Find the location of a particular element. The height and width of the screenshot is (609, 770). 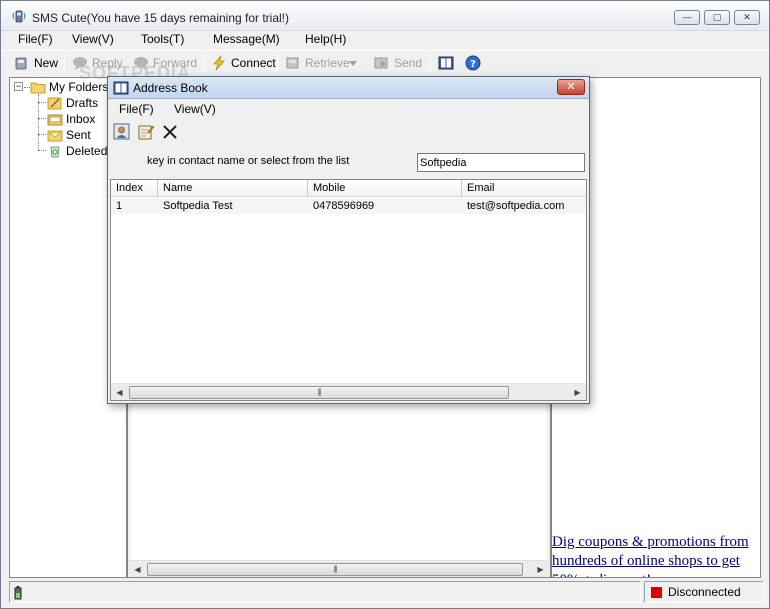

sent-icon is located at coordinates (55, 136).